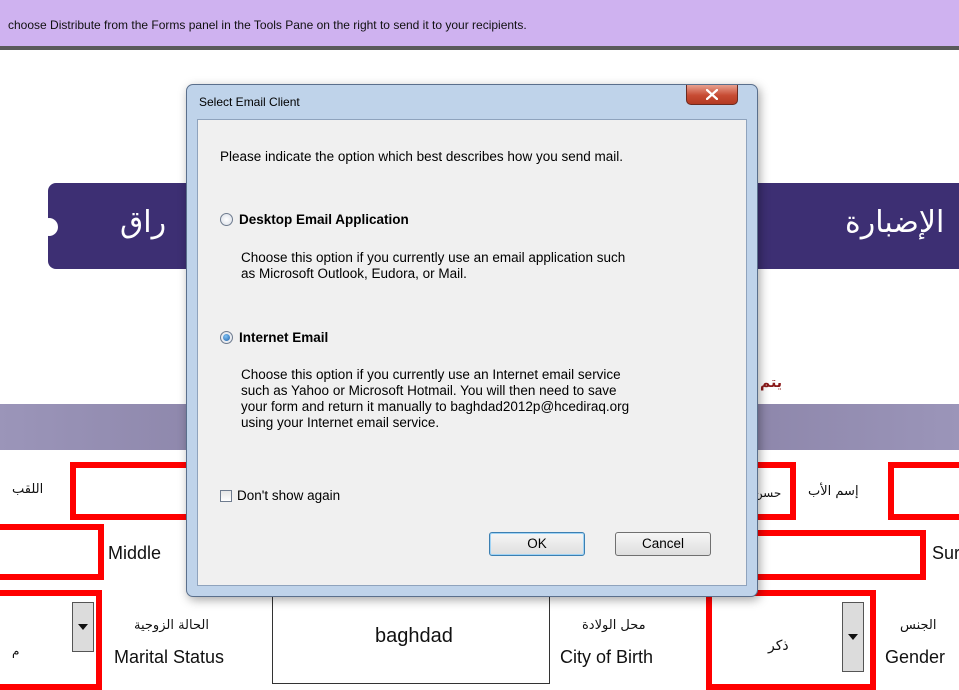 This screenshot has width=959, height=690. I want to click on internet-desc-line: using your Internet email service., so click(340, 422).